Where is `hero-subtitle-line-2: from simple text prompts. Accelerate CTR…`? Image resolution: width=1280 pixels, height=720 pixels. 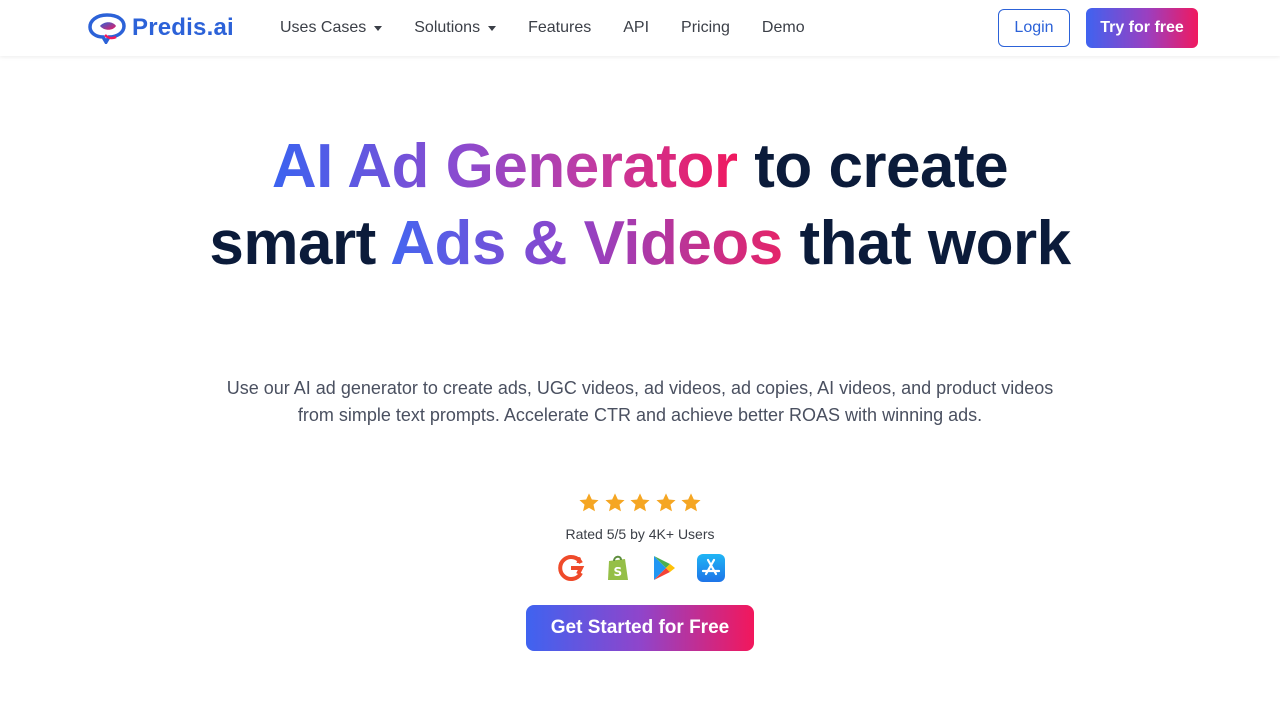
hero-subtitle-line-2: from simple text prompts. Accelerate CTR… is located at coordinates (640, 415).